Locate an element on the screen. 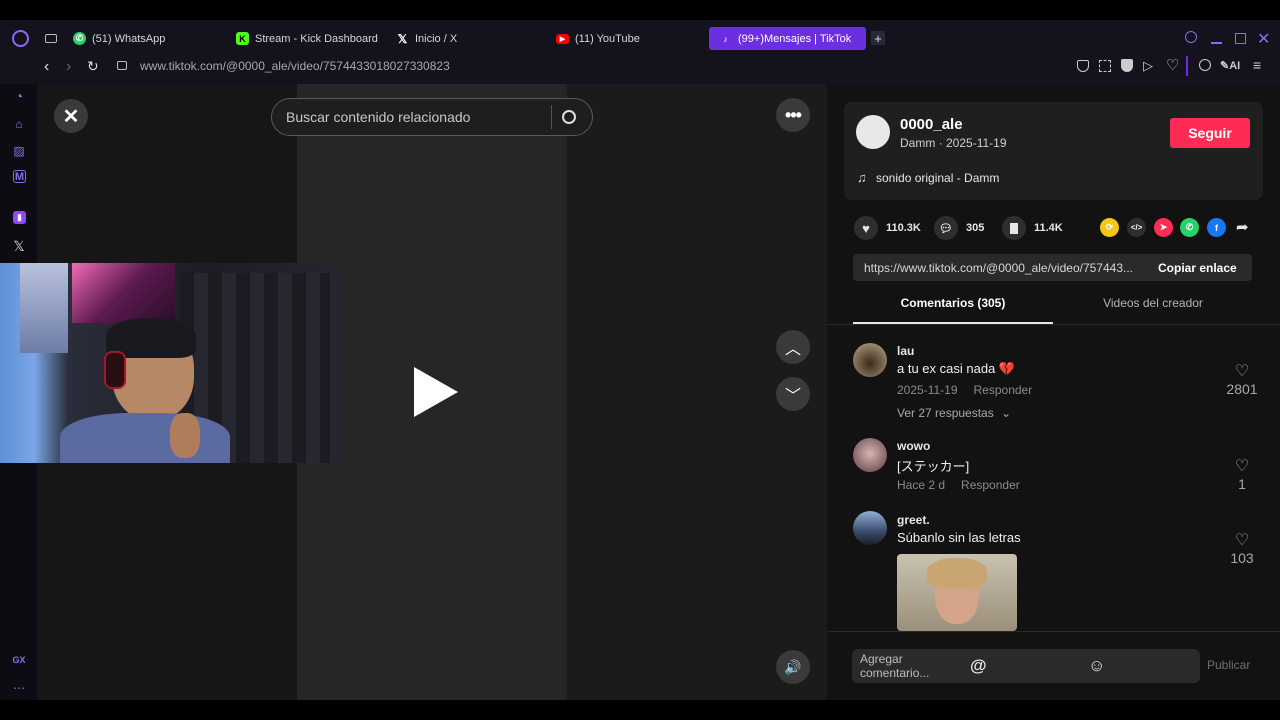  youtube-icon: ▶ is located at coordinates (562, 38).